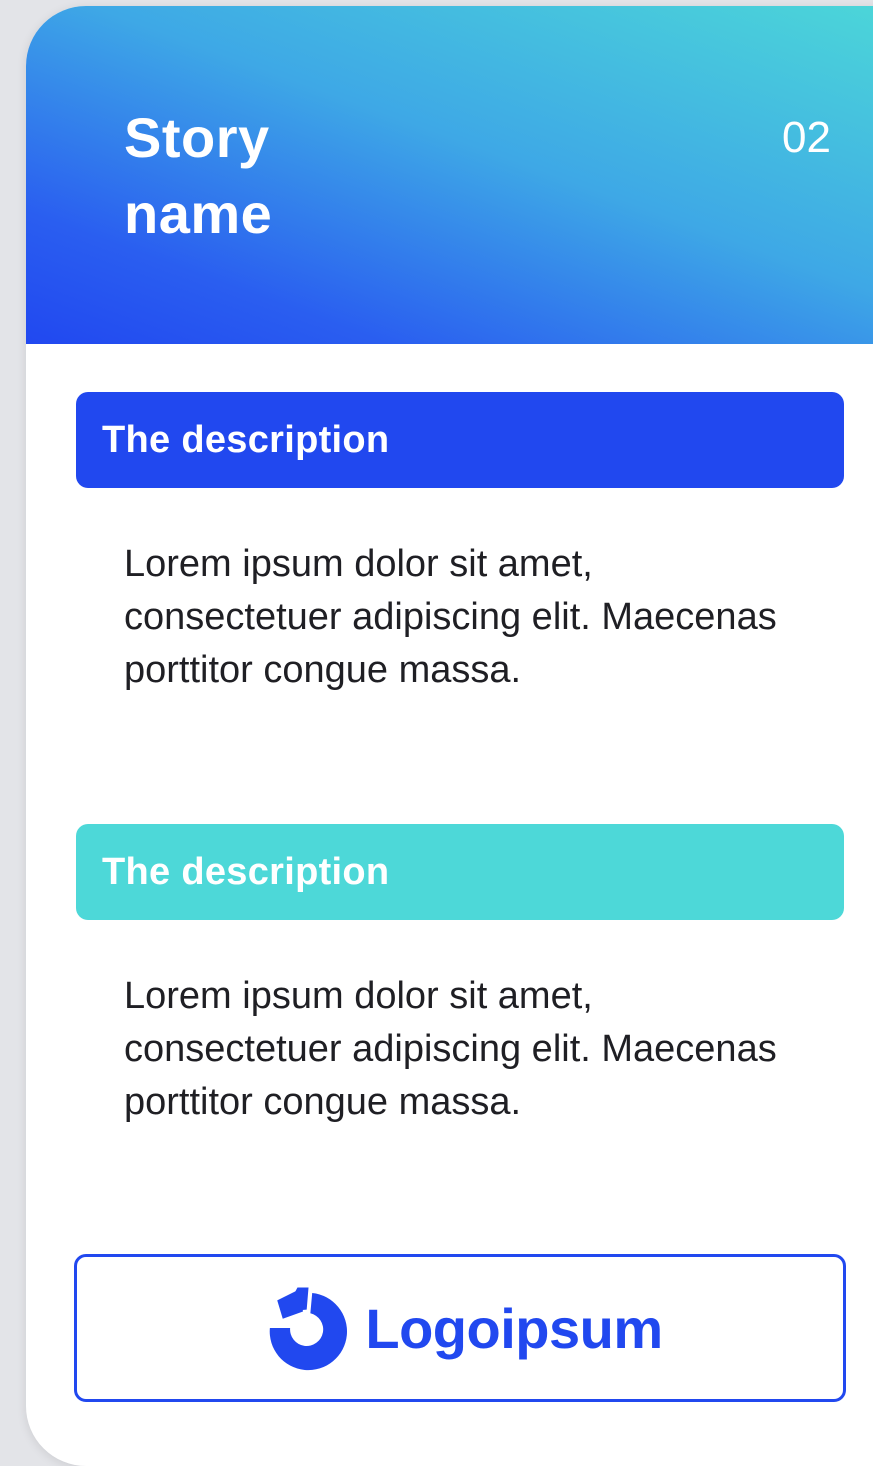  Describe the element at coordinates (514, 1328) in the screenshot. I see `logo-text: Logoipsum` at that location.